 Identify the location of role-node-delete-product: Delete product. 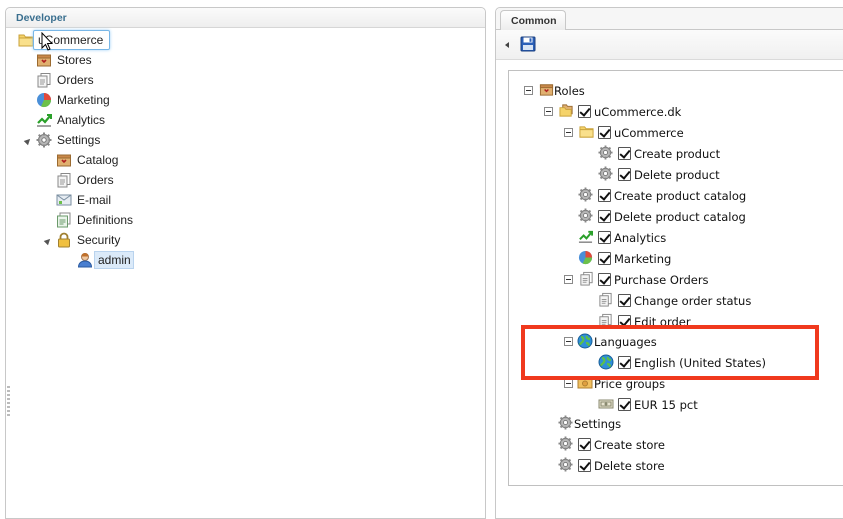
(678, 174).